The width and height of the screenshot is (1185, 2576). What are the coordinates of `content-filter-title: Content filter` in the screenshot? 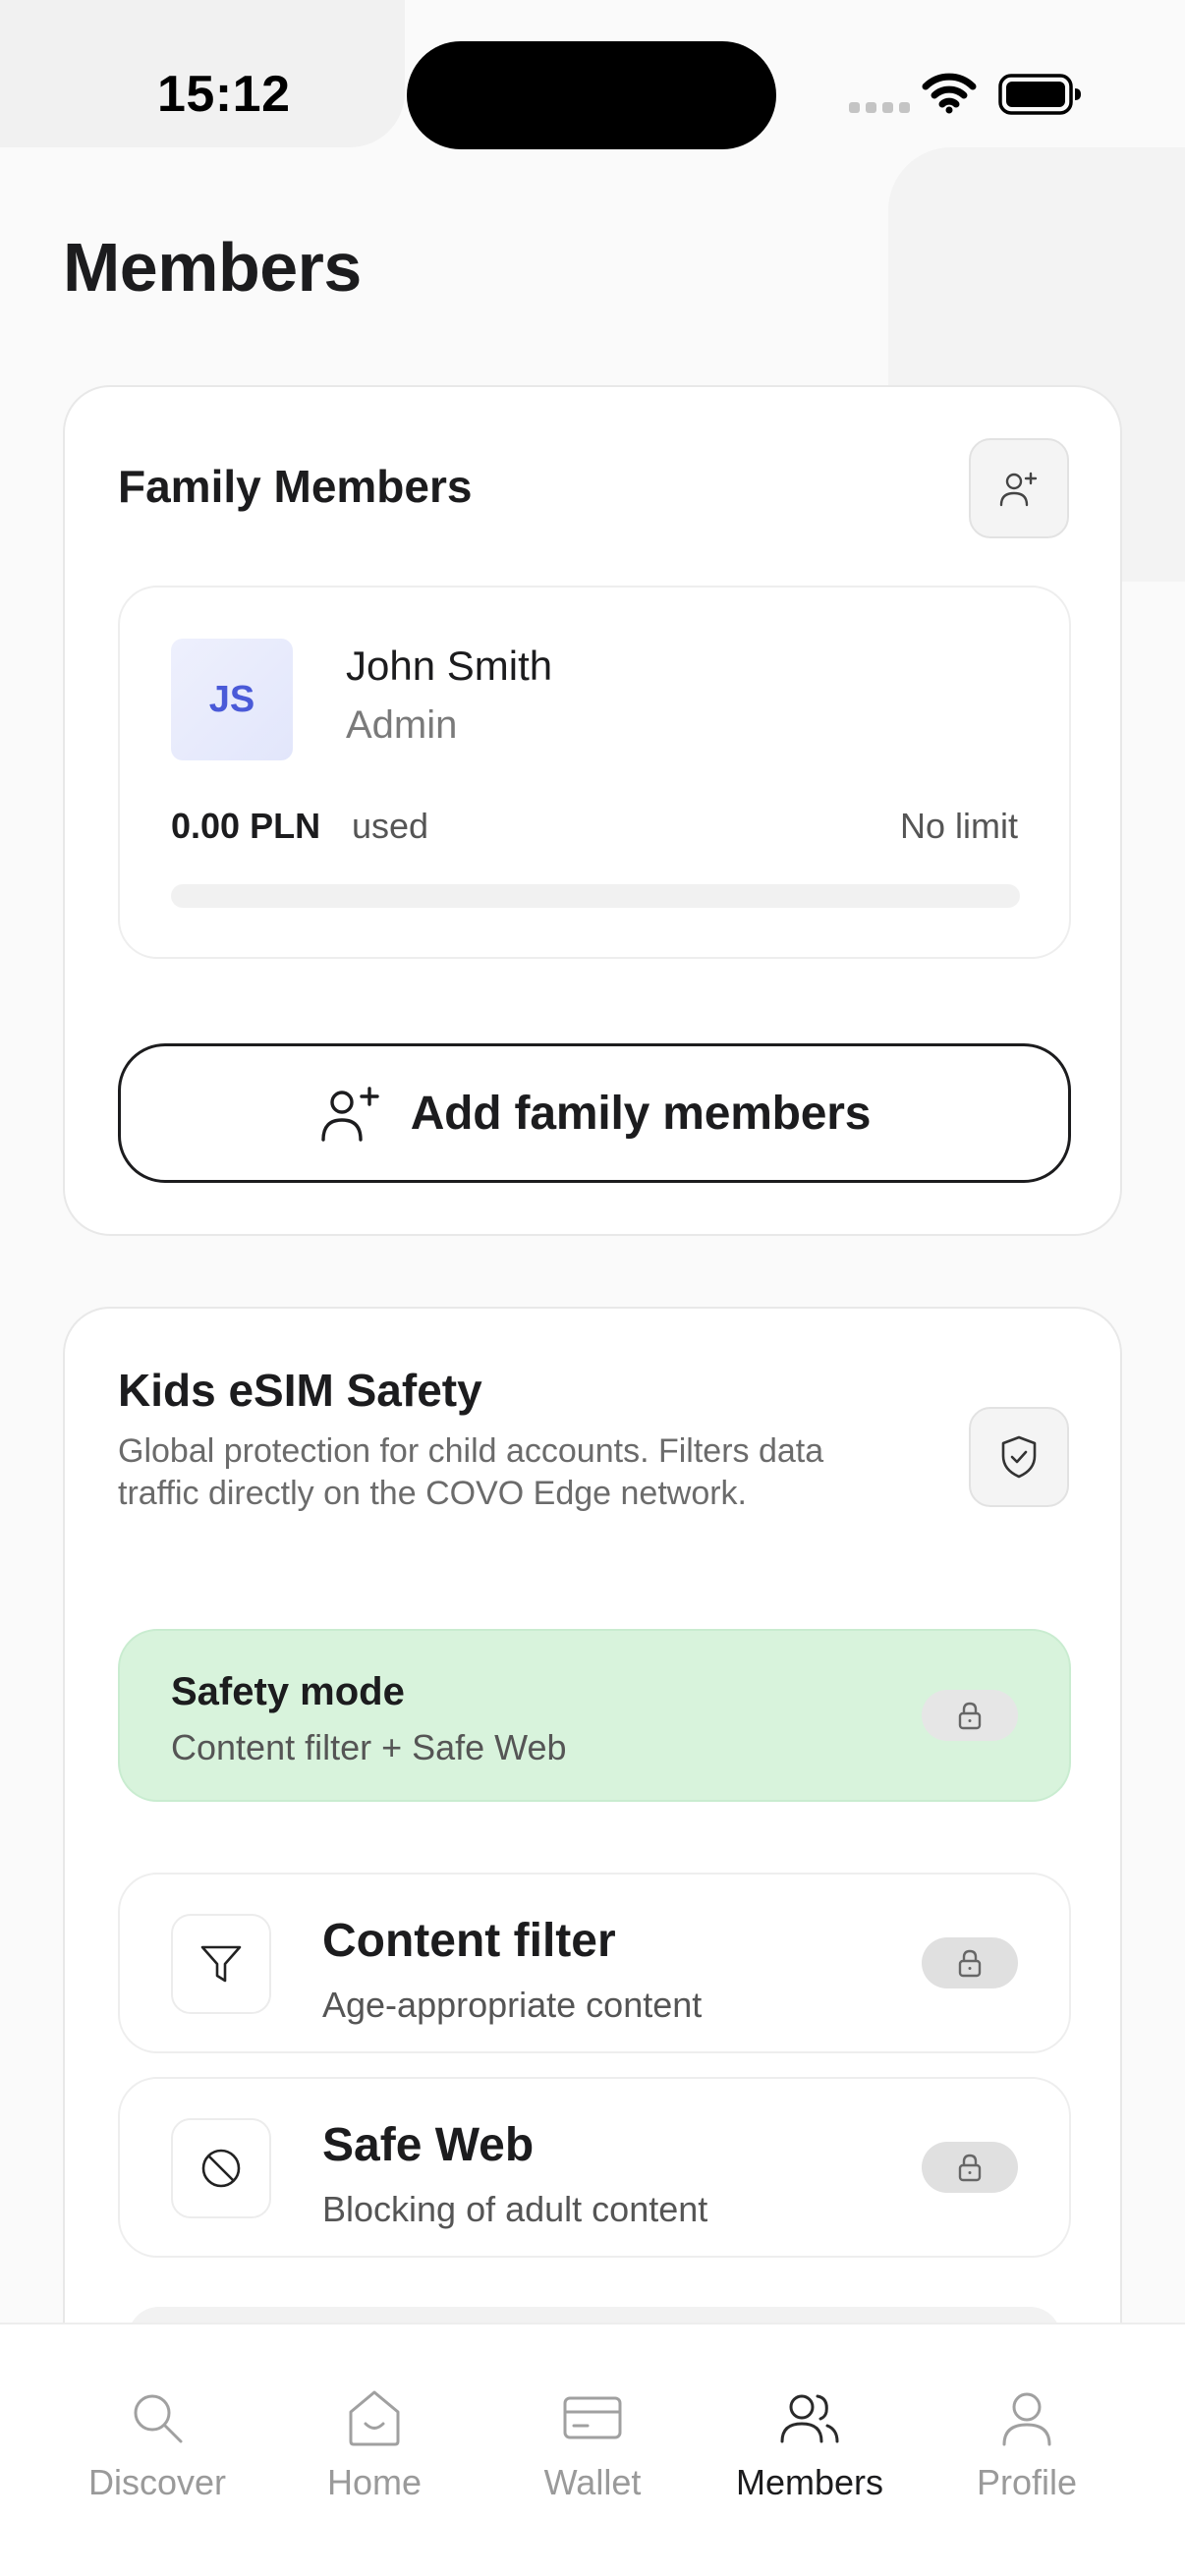 It's located at (469, 1941).